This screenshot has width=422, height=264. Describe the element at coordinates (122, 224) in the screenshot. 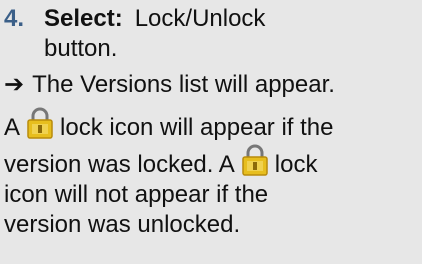

I see `paragraph-line-4: version was unlocked.` at that location.